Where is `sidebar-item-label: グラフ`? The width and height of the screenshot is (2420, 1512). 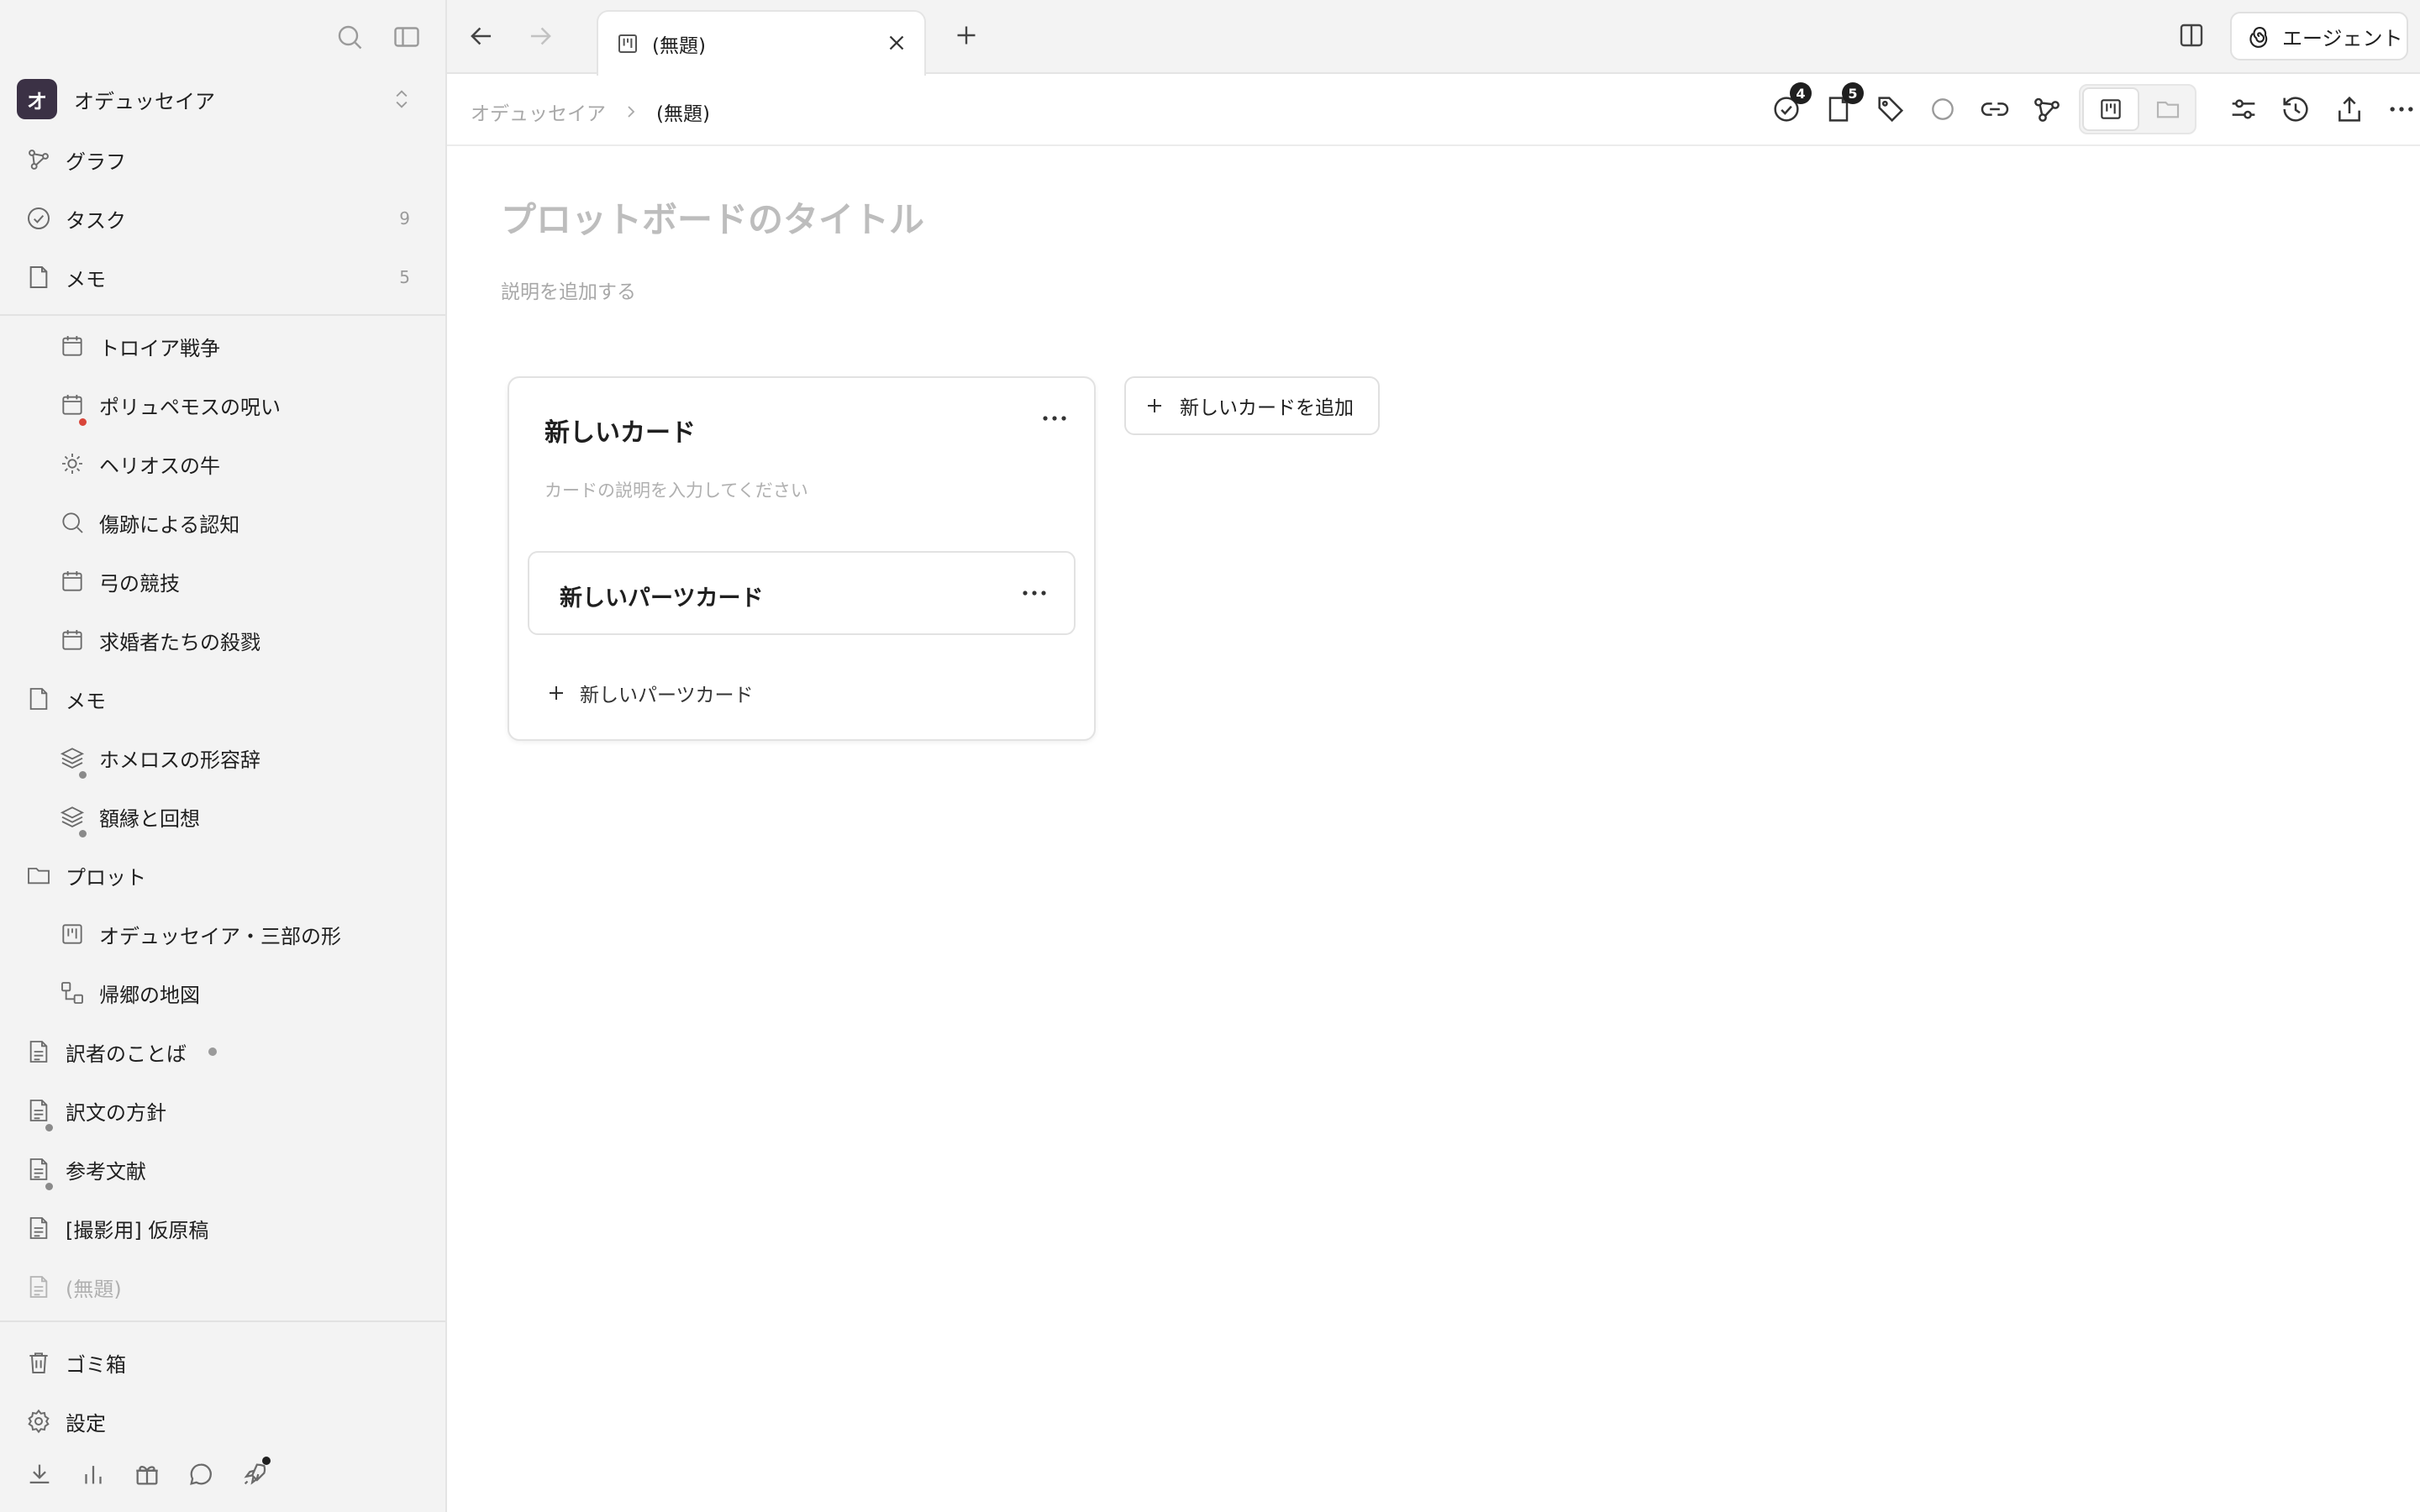
sidebar-item-label: グラフ is located at coordinates (96, 162).